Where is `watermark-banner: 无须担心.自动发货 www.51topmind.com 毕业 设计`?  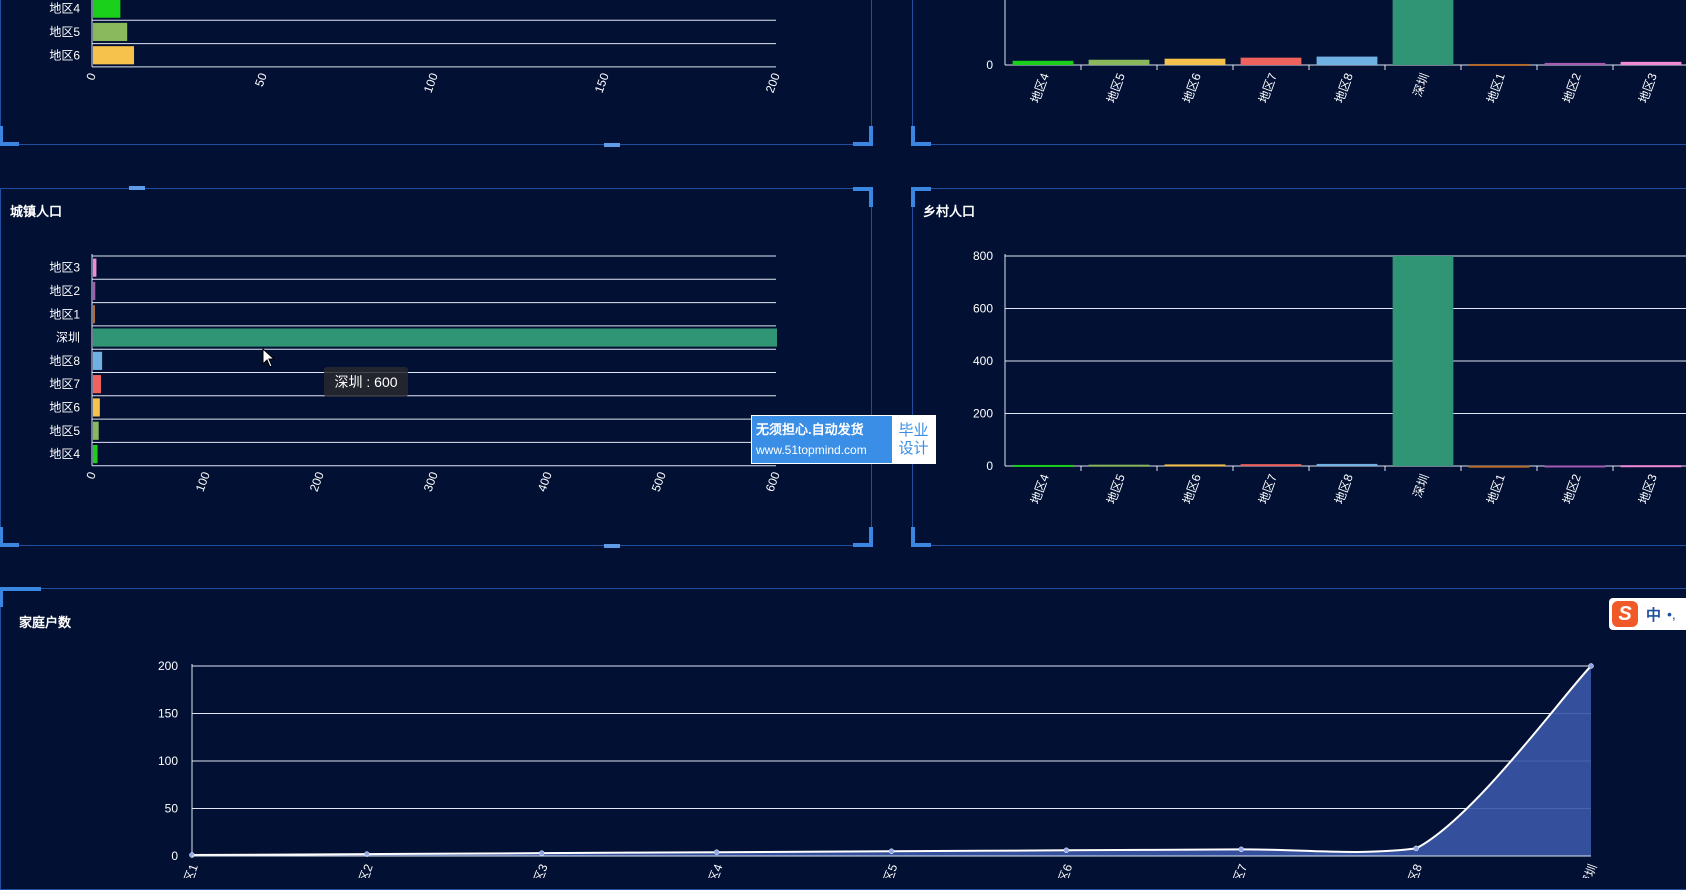
watermark-banner: 无须担心.自动发货 www.51topmind.com 毕业 设计 is located at coordinates (843, 439).